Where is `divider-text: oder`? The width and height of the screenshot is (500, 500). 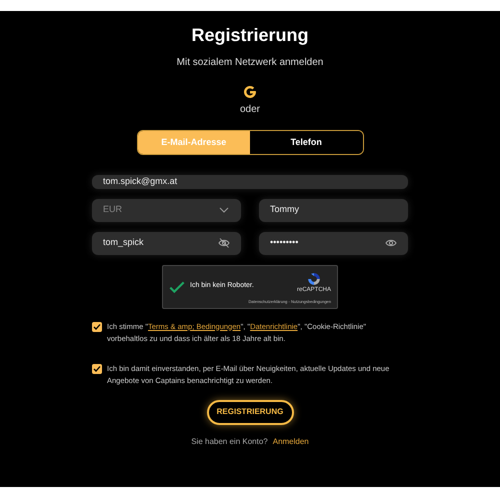
divider-text: oder is located at coordinates (250, 110).